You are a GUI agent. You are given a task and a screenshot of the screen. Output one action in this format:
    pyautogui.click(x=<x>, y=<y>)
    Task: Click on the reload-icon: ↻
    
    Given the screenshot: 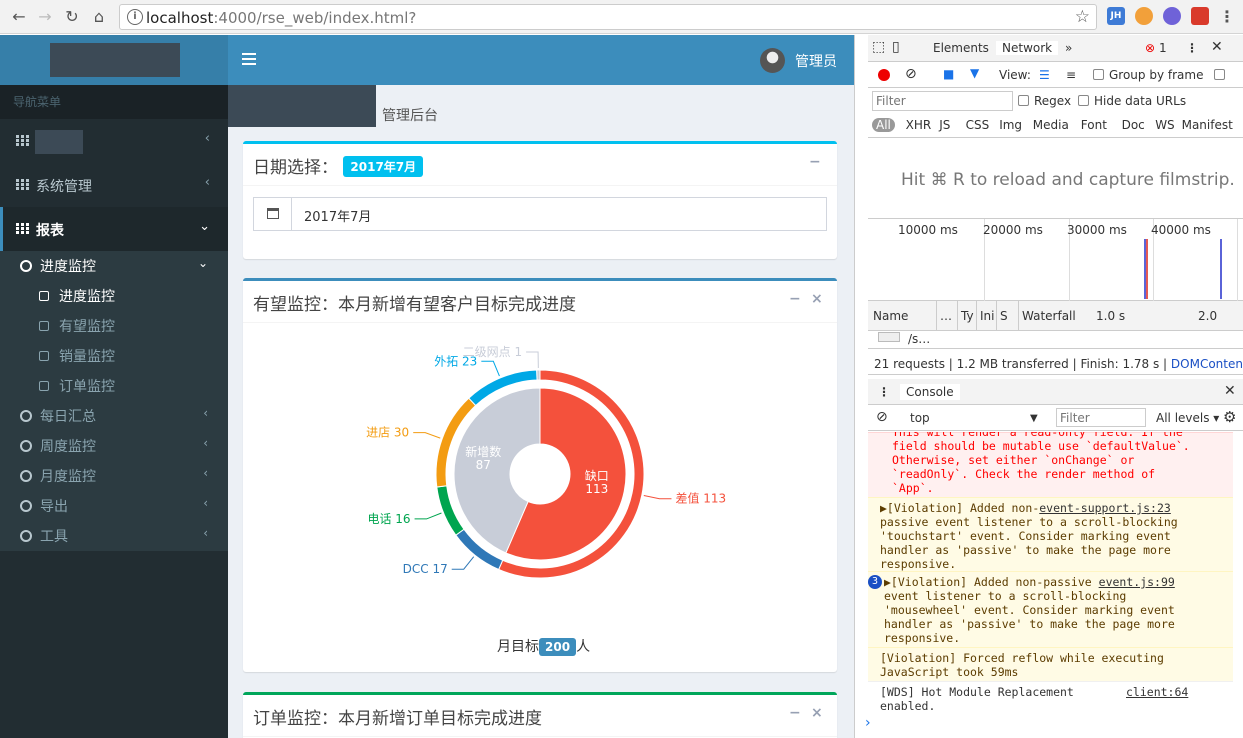 What is the action you would take?
    pyautogui.click(x=72, y=17)
    